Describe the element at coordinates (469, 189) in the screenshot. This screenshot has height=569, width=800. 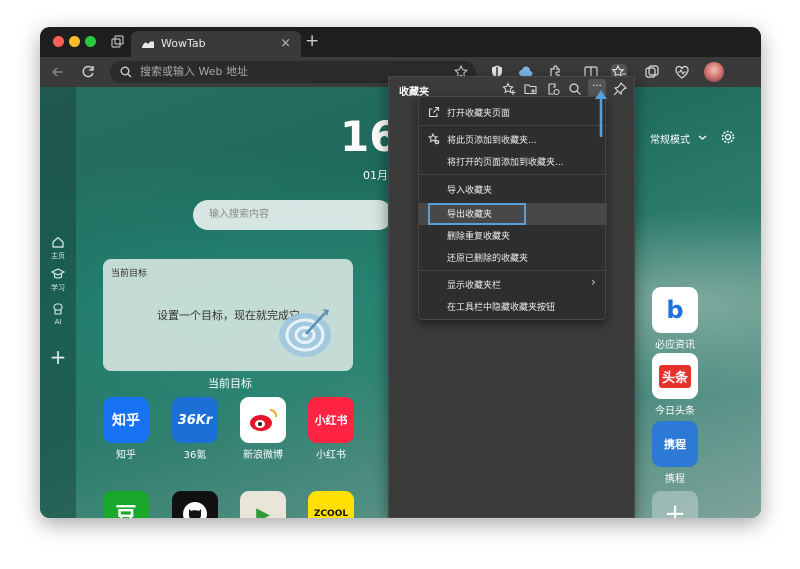
I see `menu-item-import-favorites: 导入收藏夹` at that location.